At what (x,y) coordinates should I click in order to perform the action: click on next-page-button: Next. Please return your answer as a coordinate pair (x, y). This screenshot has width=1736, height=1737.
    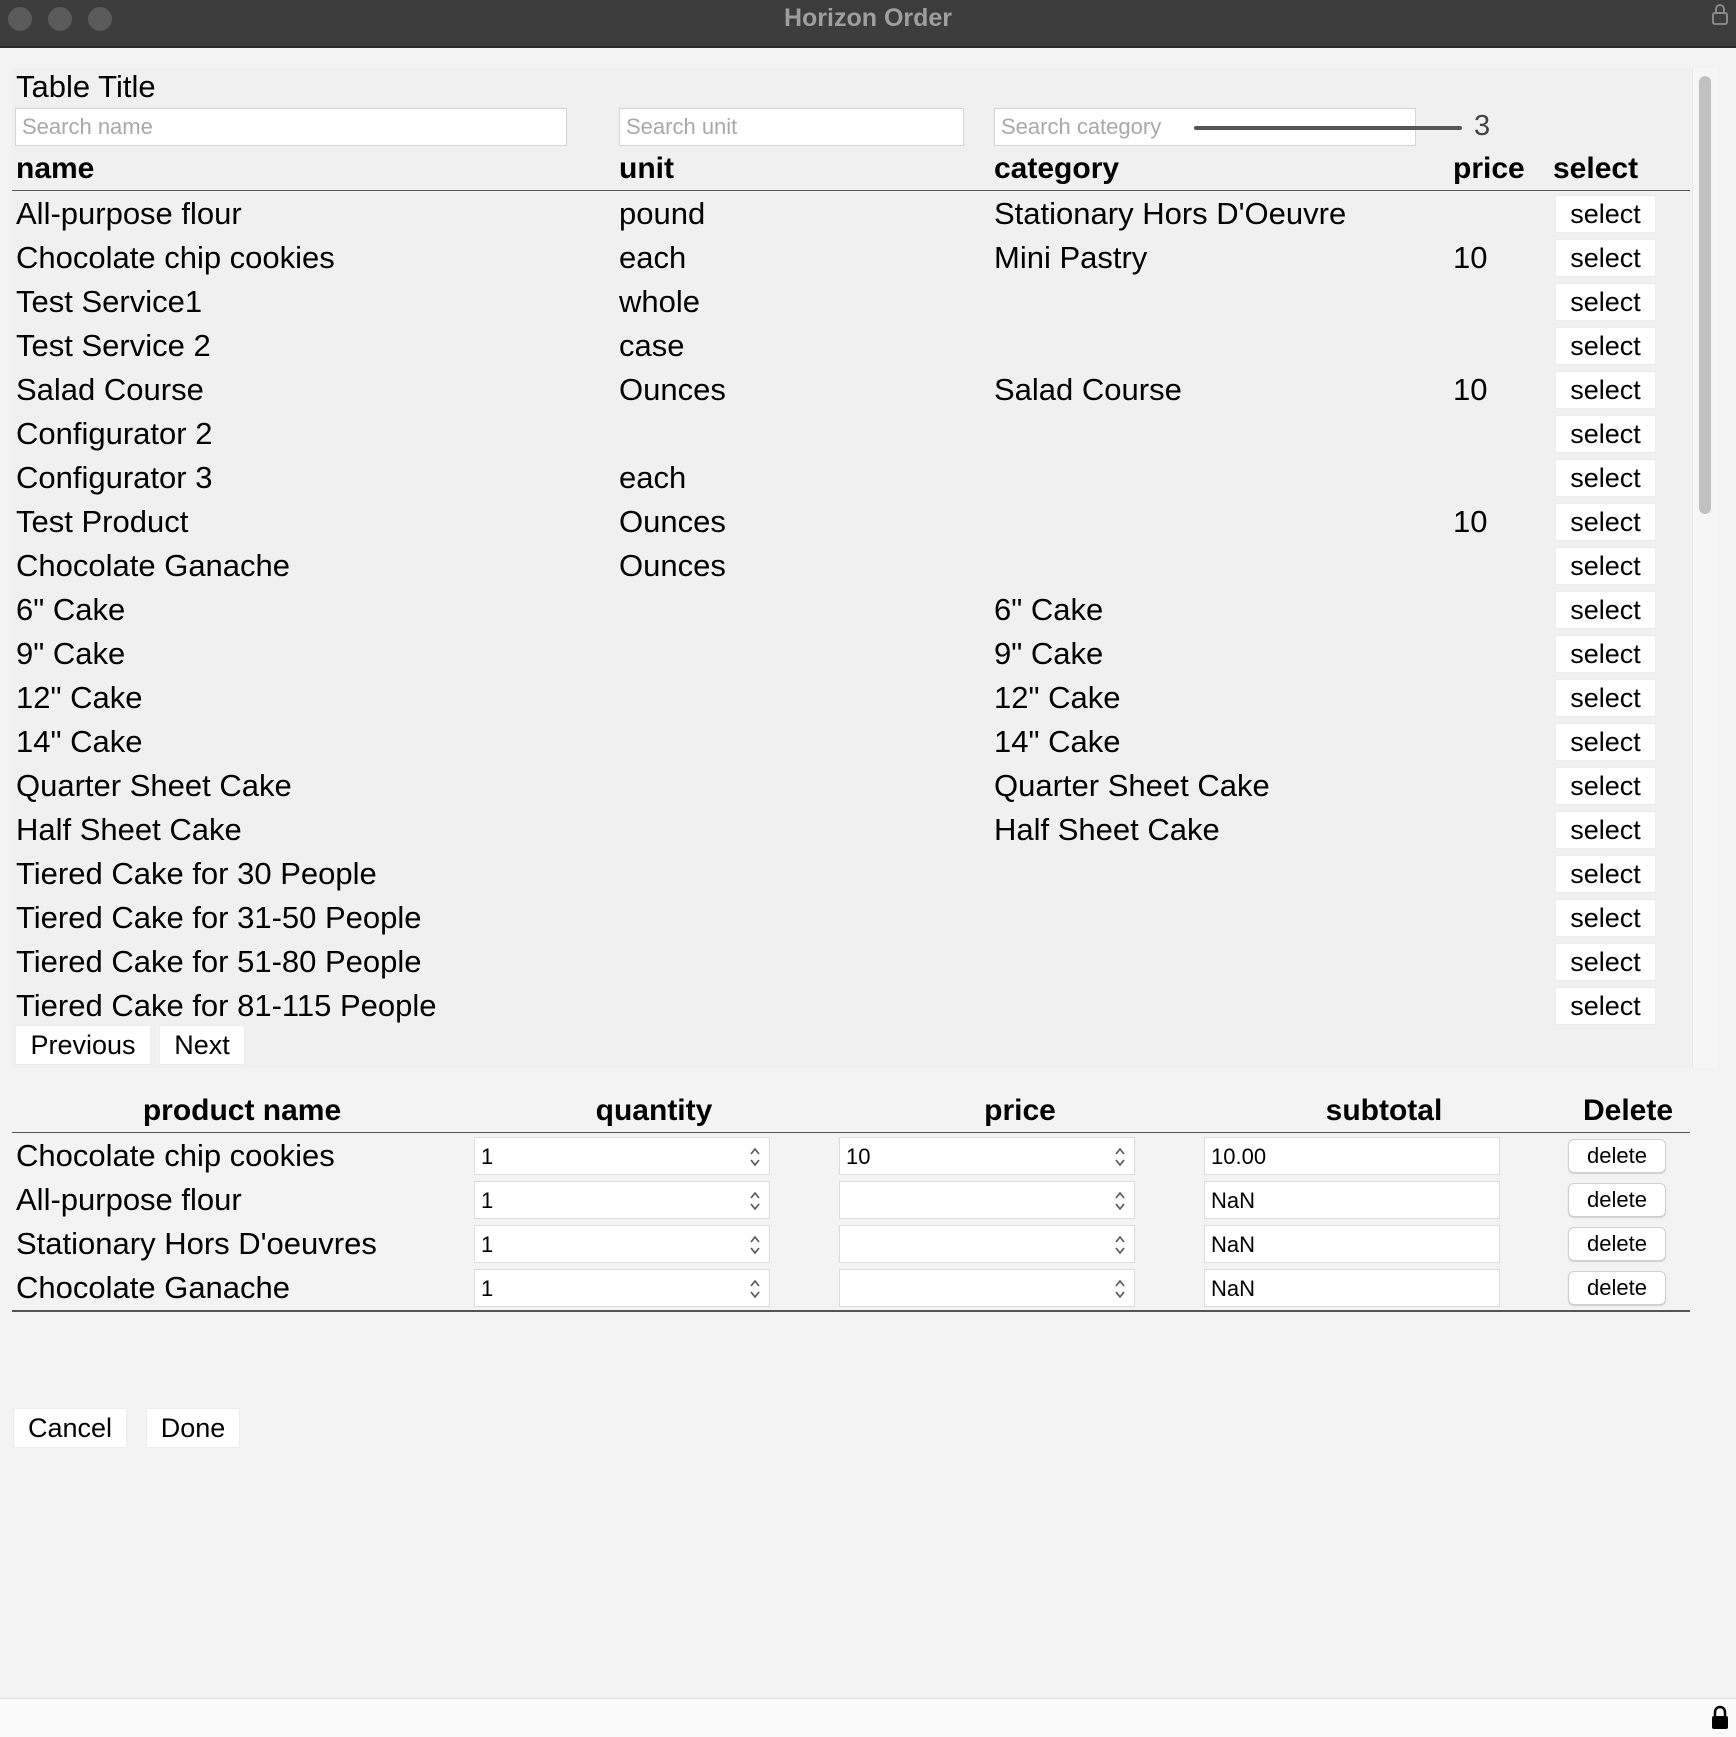
    Looking at the image, I should click on (202, 1045).